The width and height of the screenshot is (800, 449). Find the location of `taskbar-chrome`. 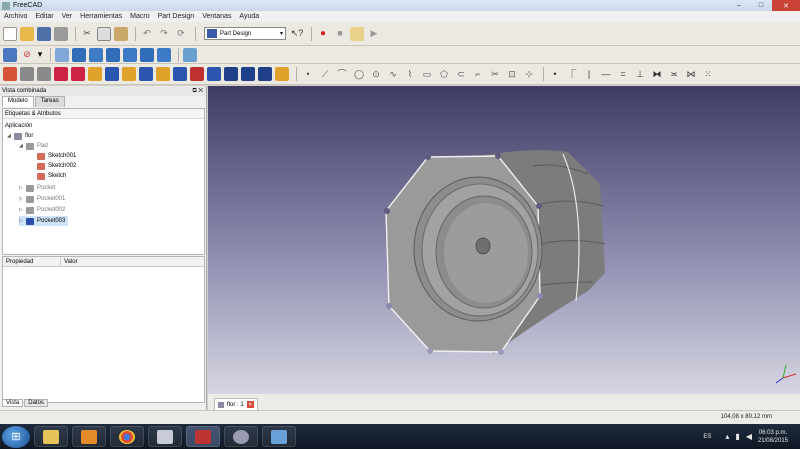

taskbar-chrome is located at coordinates (127, 436).